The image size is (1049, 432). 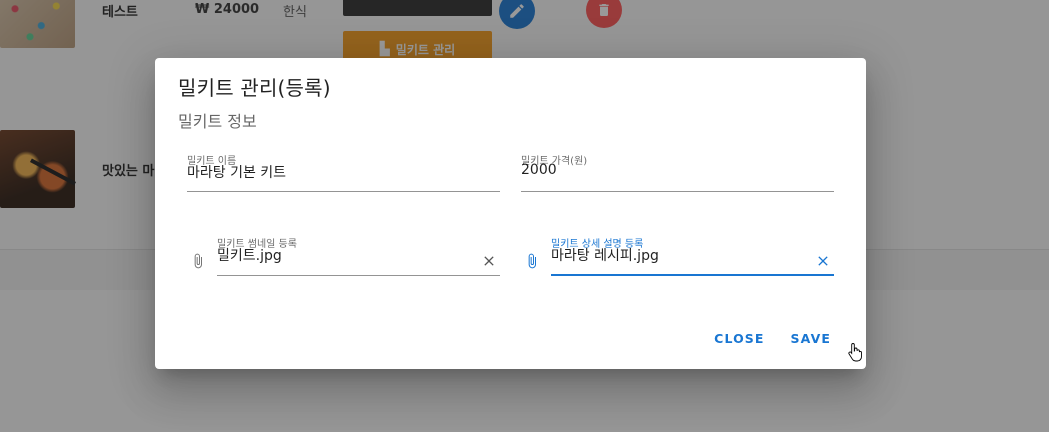 What do you see at coordinates (343, 172) in the screenshot?
I see `mealkit-name-field: 밀키트 이름 마라탕 기본 키트` at bounding box center [343, 172].